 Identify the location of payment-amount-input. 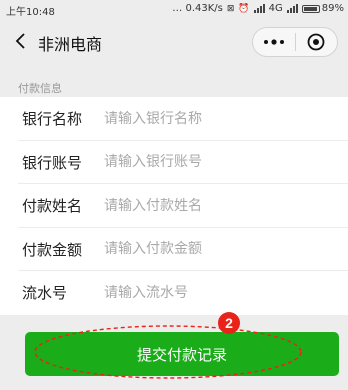
(214, 249).